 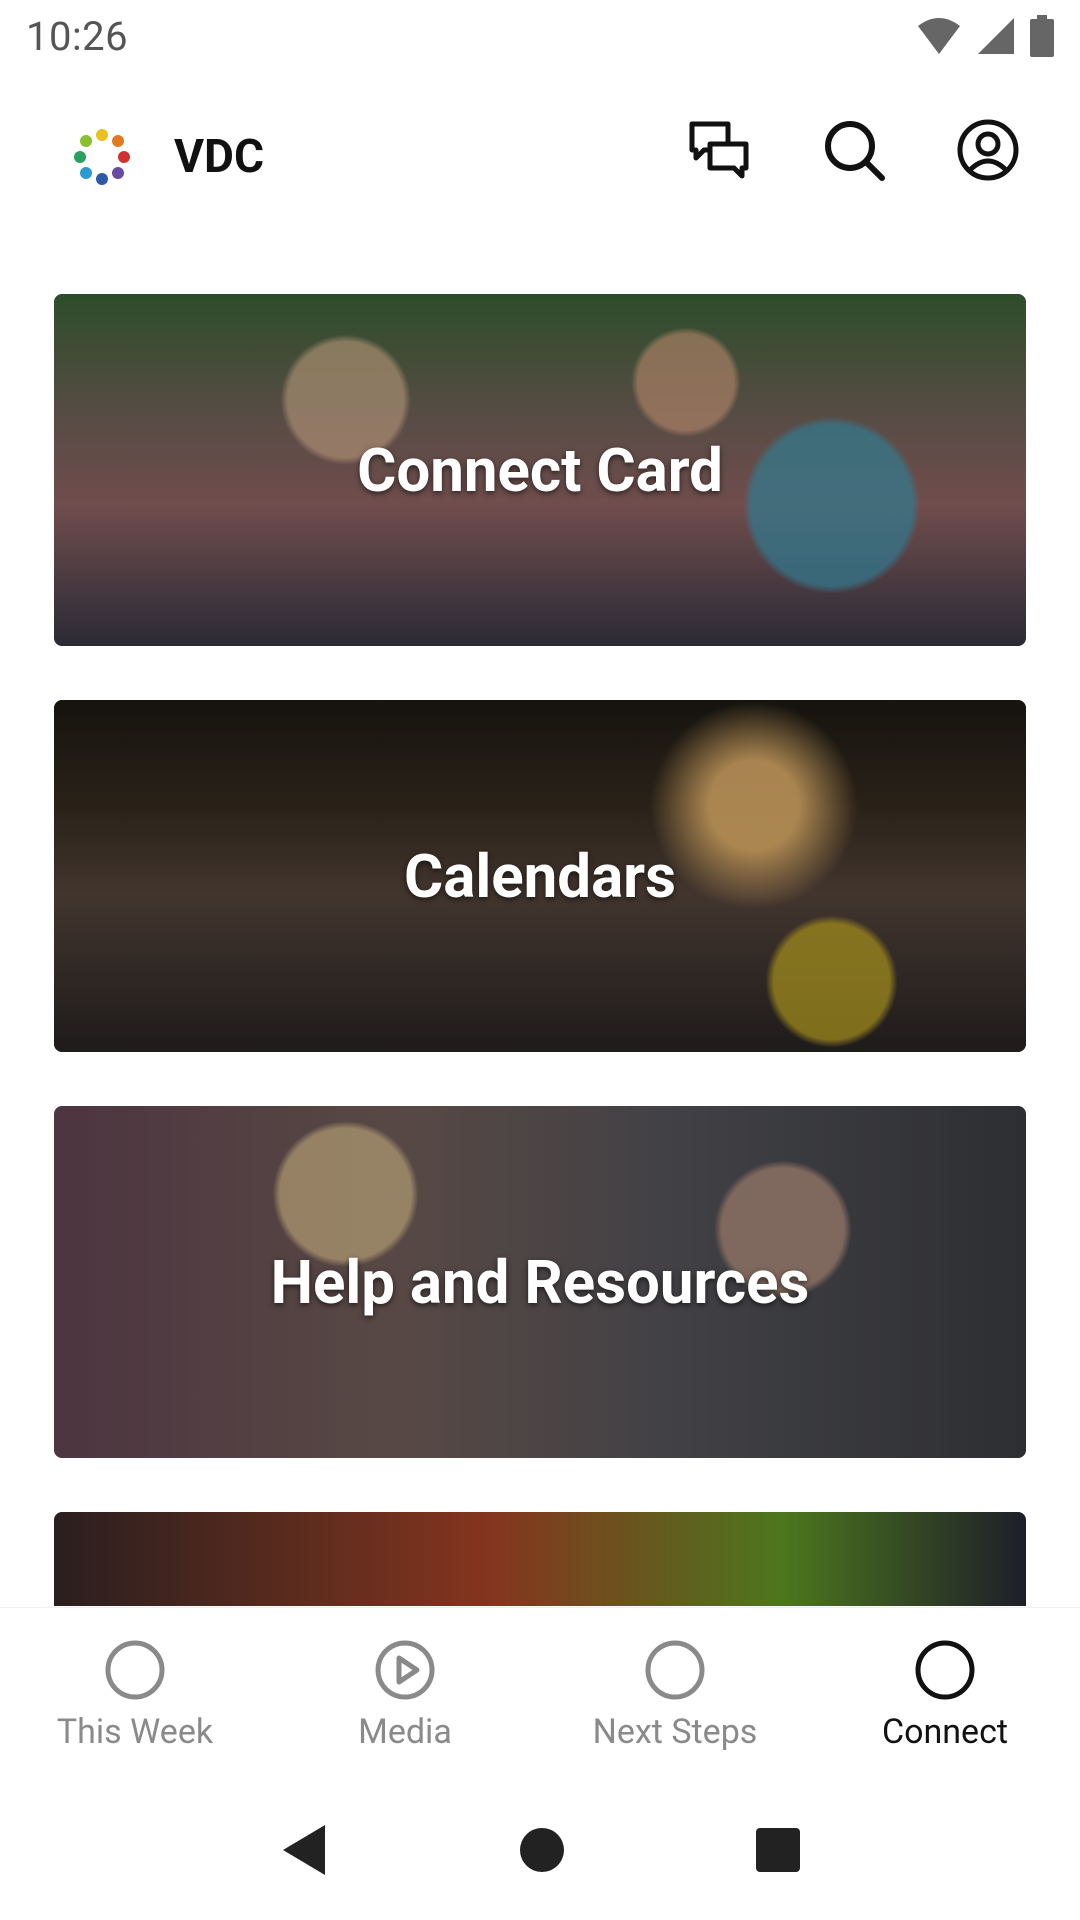 I want to click on account-circle-icon, so click(x=988, y=150).